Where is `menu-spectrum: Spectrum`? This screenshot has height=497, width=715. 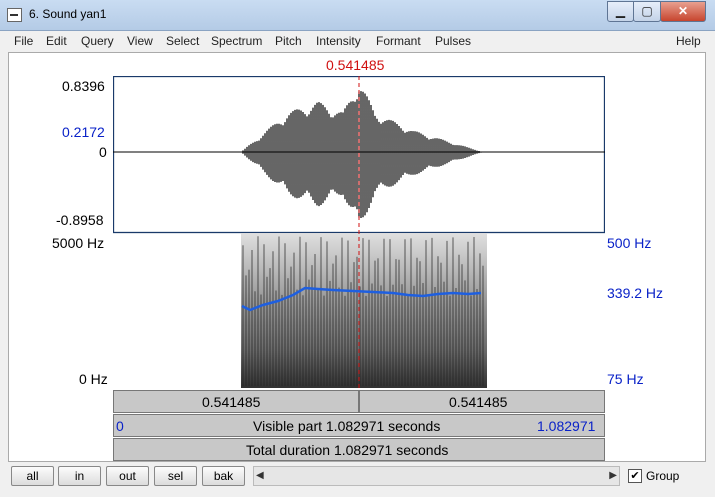 menu-spectrum: Spectrum is located at coordinates (236, 41).